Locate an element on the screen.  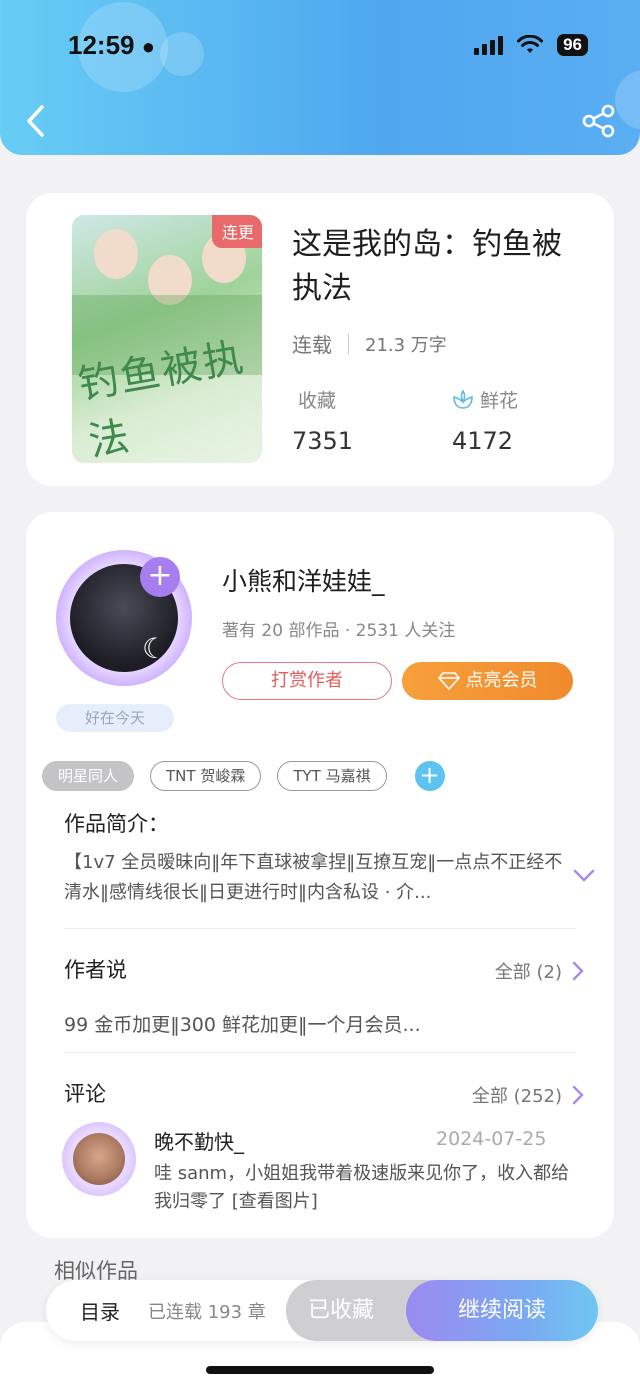
tip-author-button: 打赏作者 is located at coordinates (307, 681).